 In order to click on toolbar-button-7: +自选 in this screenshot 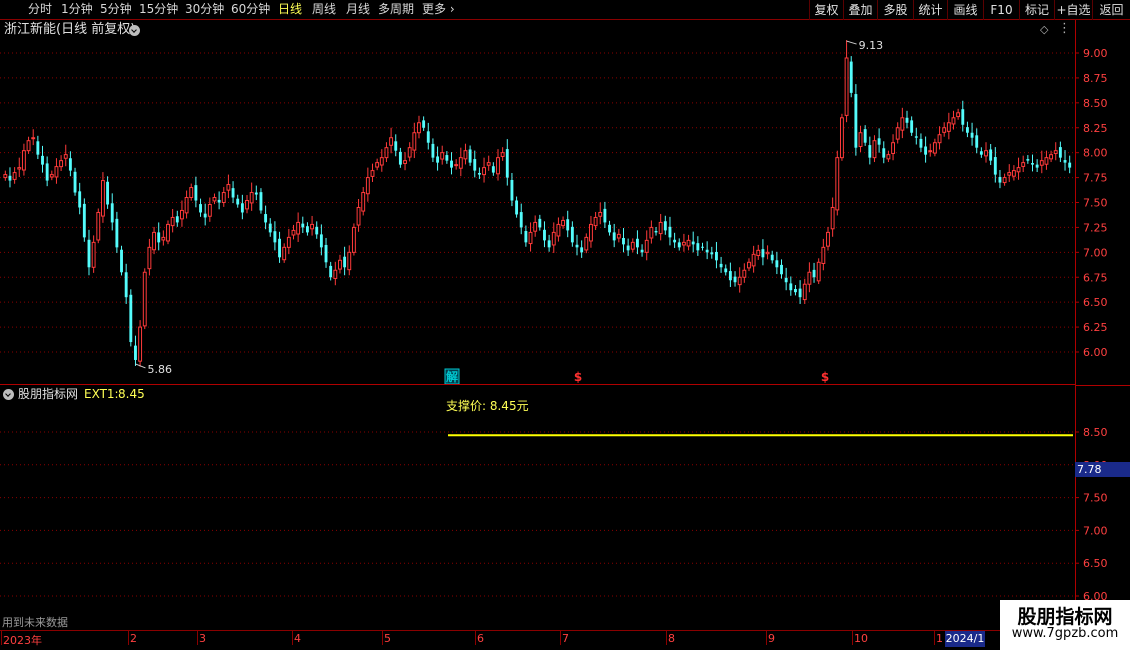, I will do `click(1073, 10)`.